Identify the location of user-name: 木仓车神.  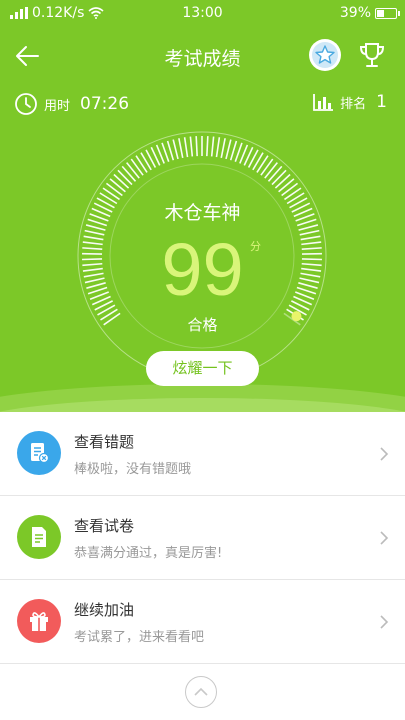
(202, 213).